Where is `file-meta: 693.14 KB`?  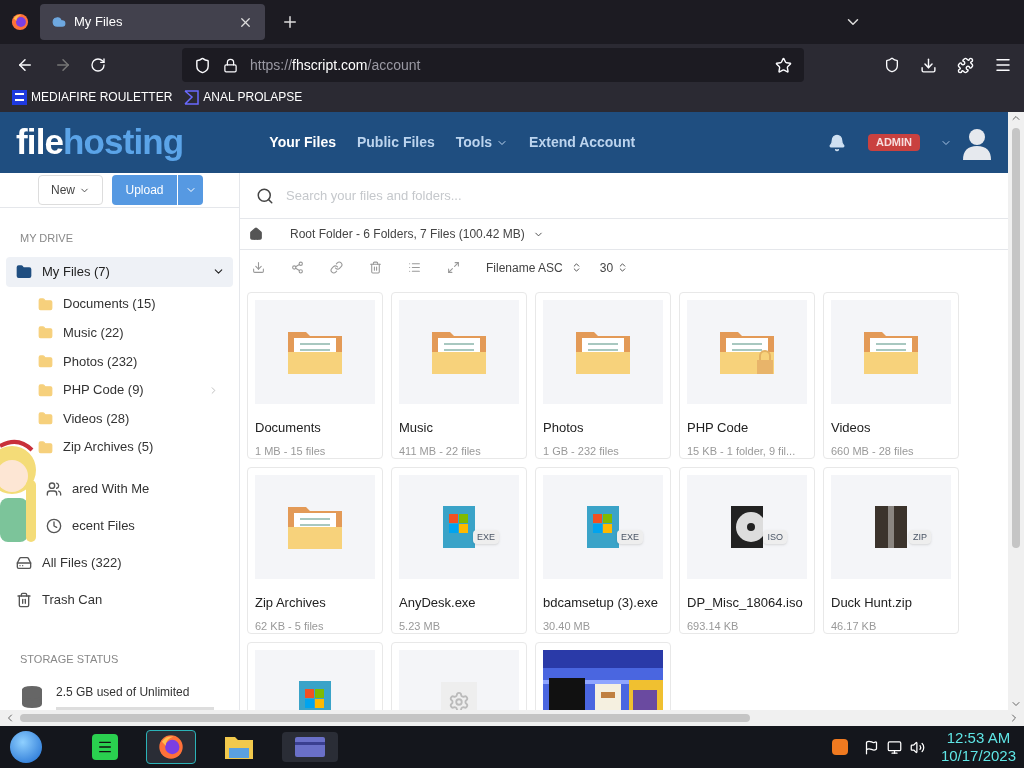 file-meta: 693.14 KB is located at coordinates (713, 626).